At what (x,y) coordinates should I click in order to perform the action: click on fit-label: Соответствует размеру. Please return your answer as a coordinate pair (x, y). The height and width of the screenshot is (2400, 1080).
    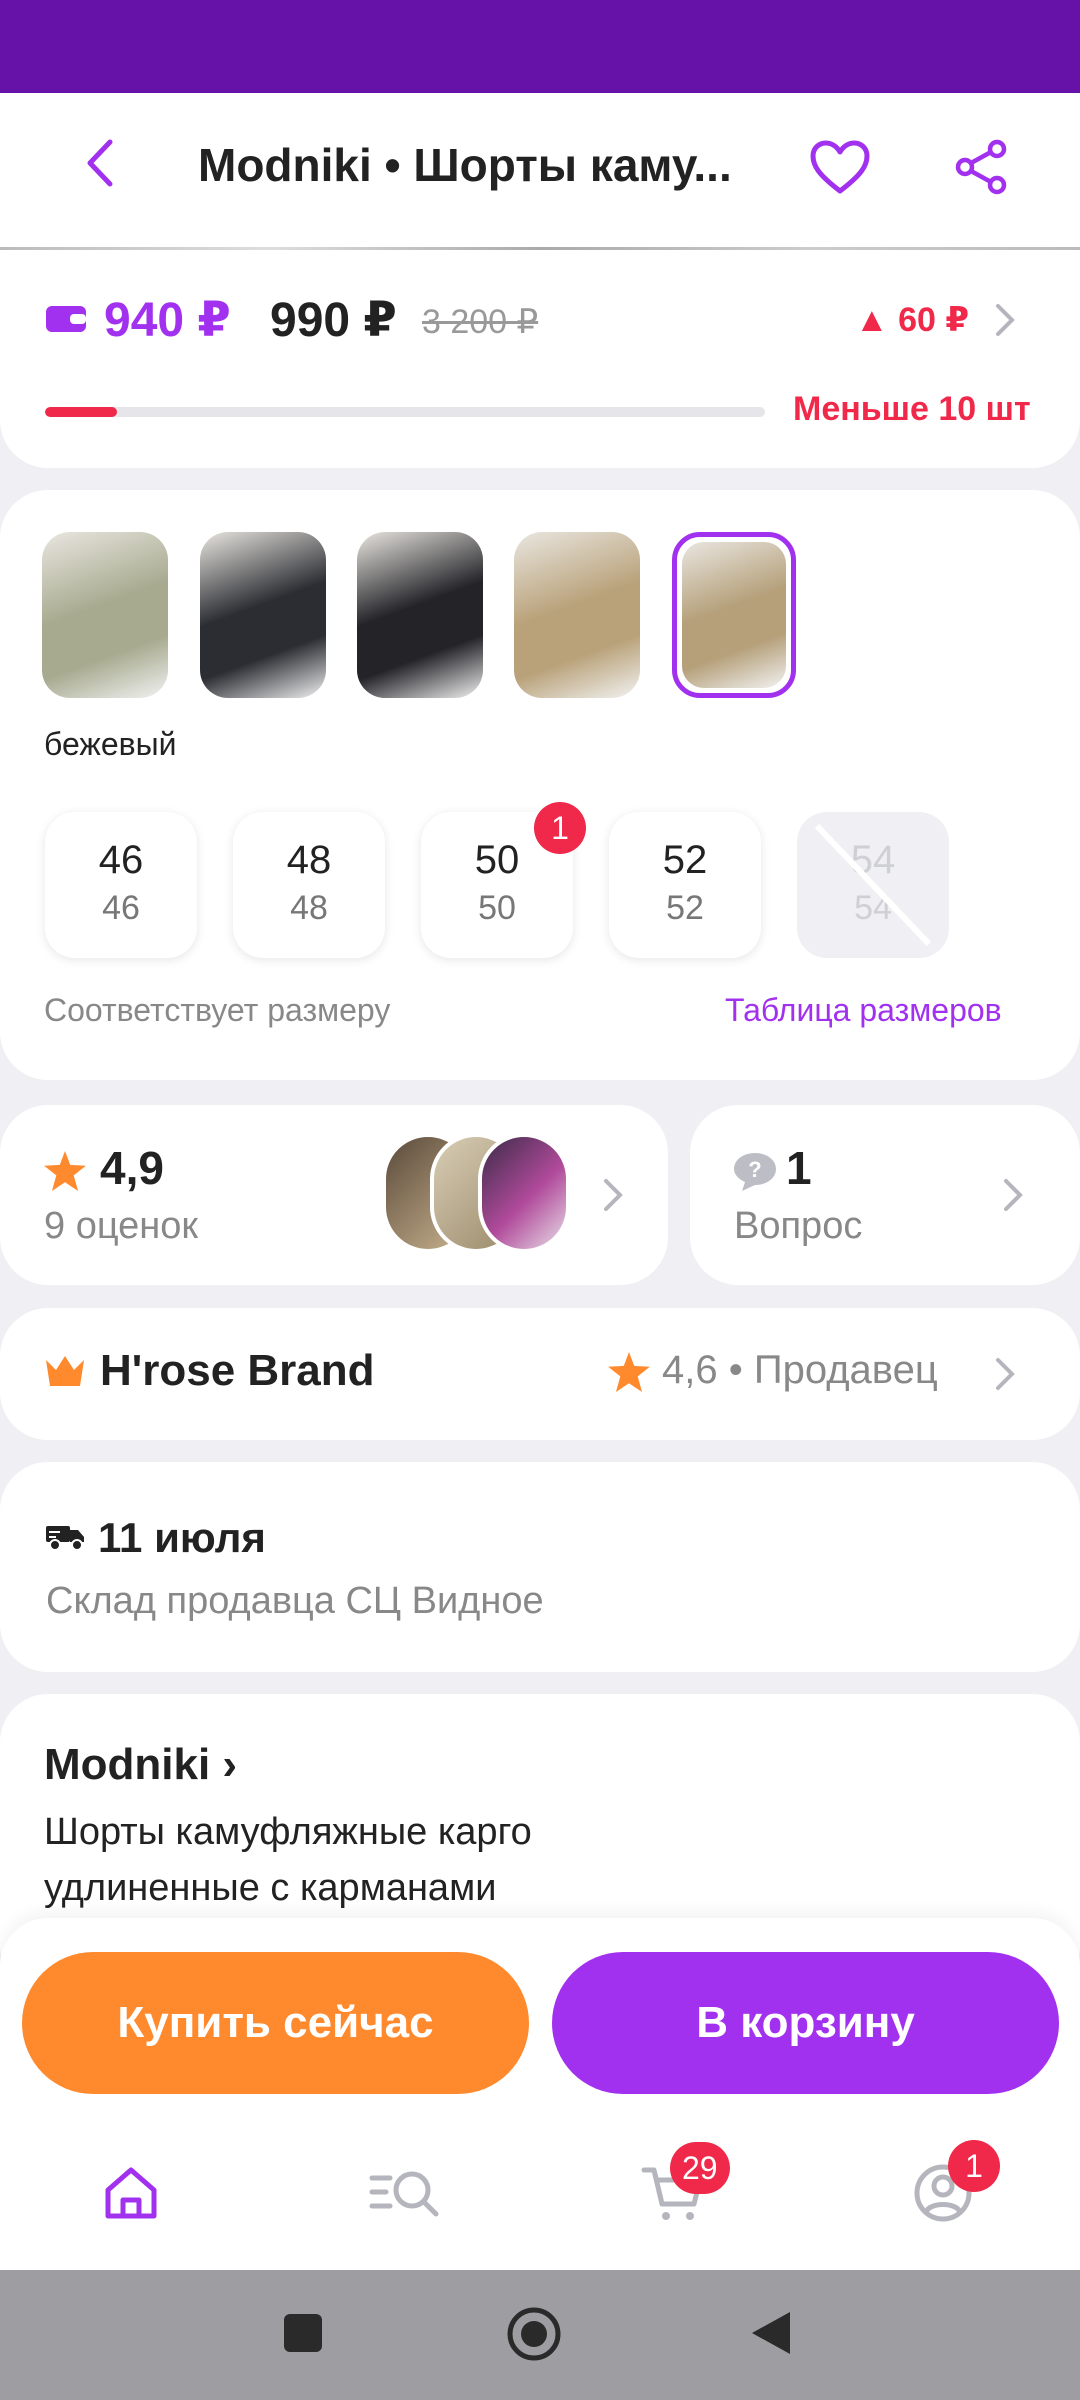
    Looking at the image, I should click on (217, 1010).